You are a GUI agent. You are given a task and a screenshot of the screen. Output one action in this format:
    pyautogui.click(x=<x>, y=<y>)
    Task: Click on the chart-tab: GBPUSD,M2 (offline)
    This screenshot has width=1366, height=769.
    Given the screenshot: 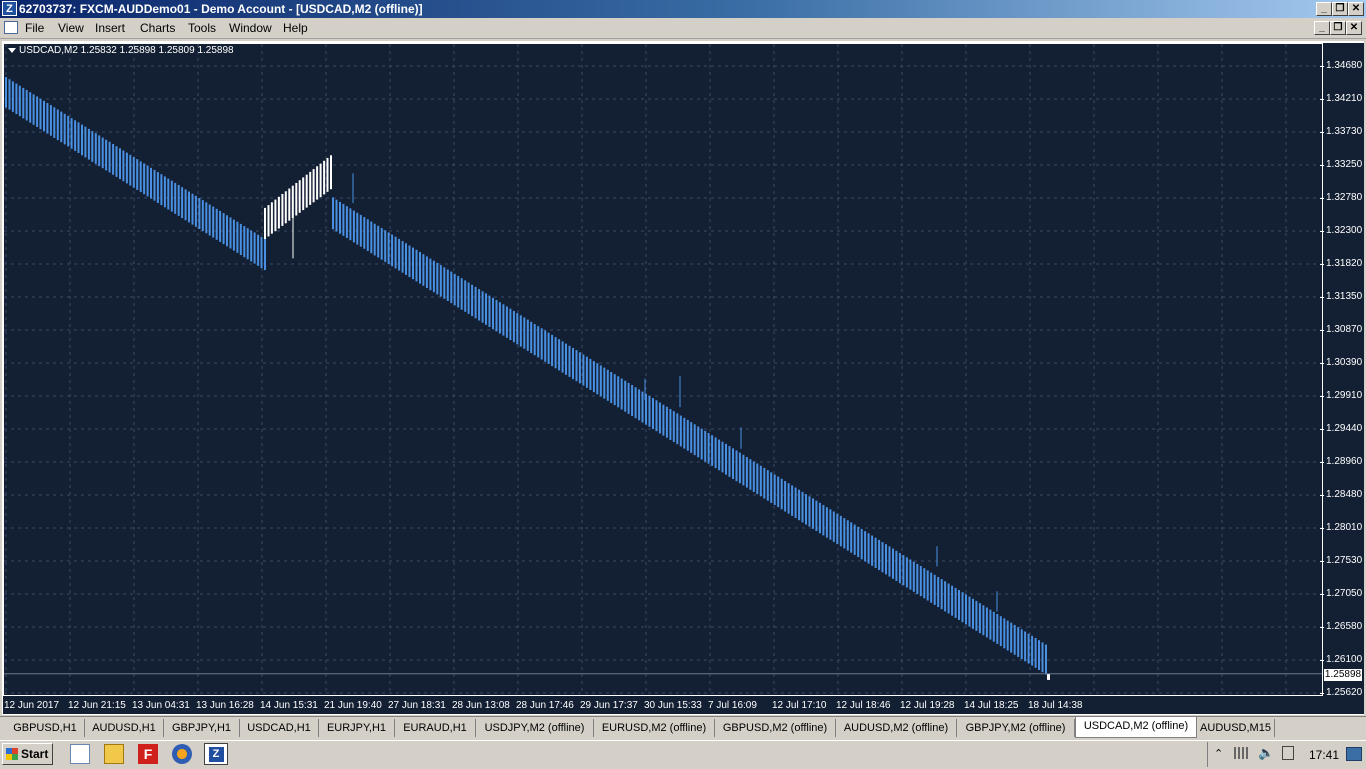 What is the action you would take?
    pyautogui.click(x=775, y=728)
    